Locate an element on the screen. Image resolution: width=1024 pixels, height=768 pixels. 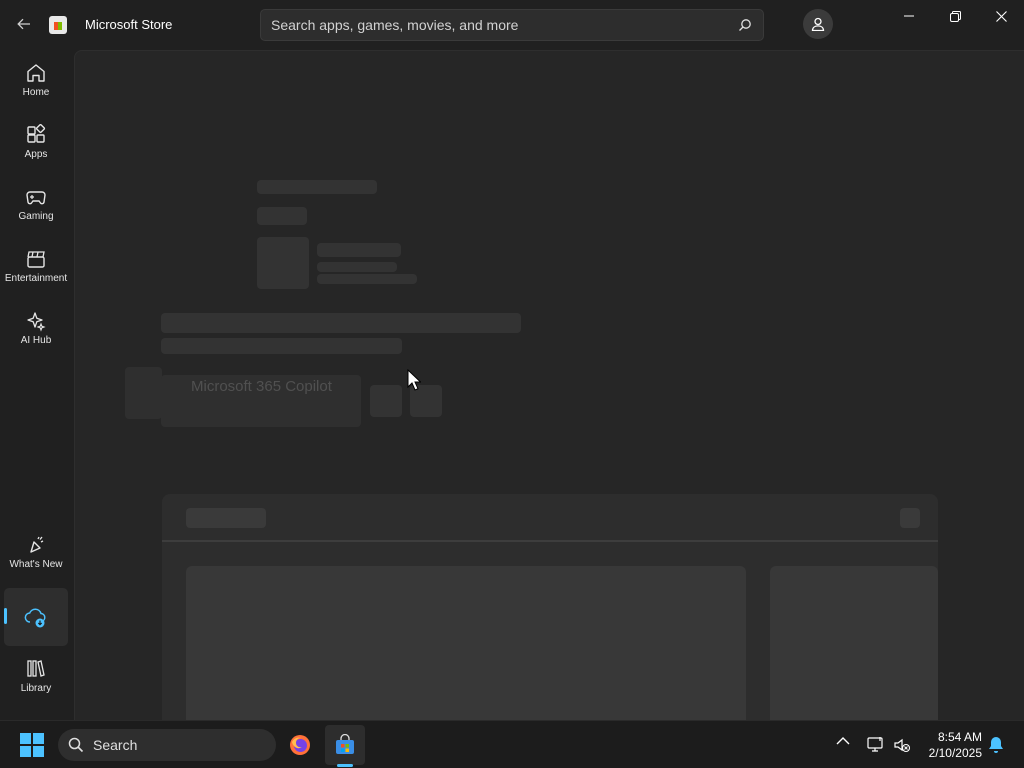
taskbar-firefox is located at coordinates (300, 745).